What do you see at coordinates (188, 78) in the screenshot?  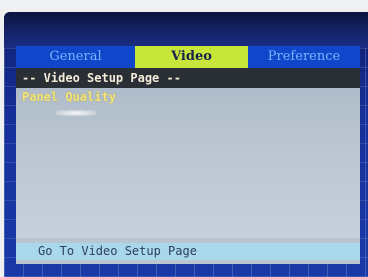 I see `page-heading: -- Video Setup Page --` at bounding box center [188, 78].